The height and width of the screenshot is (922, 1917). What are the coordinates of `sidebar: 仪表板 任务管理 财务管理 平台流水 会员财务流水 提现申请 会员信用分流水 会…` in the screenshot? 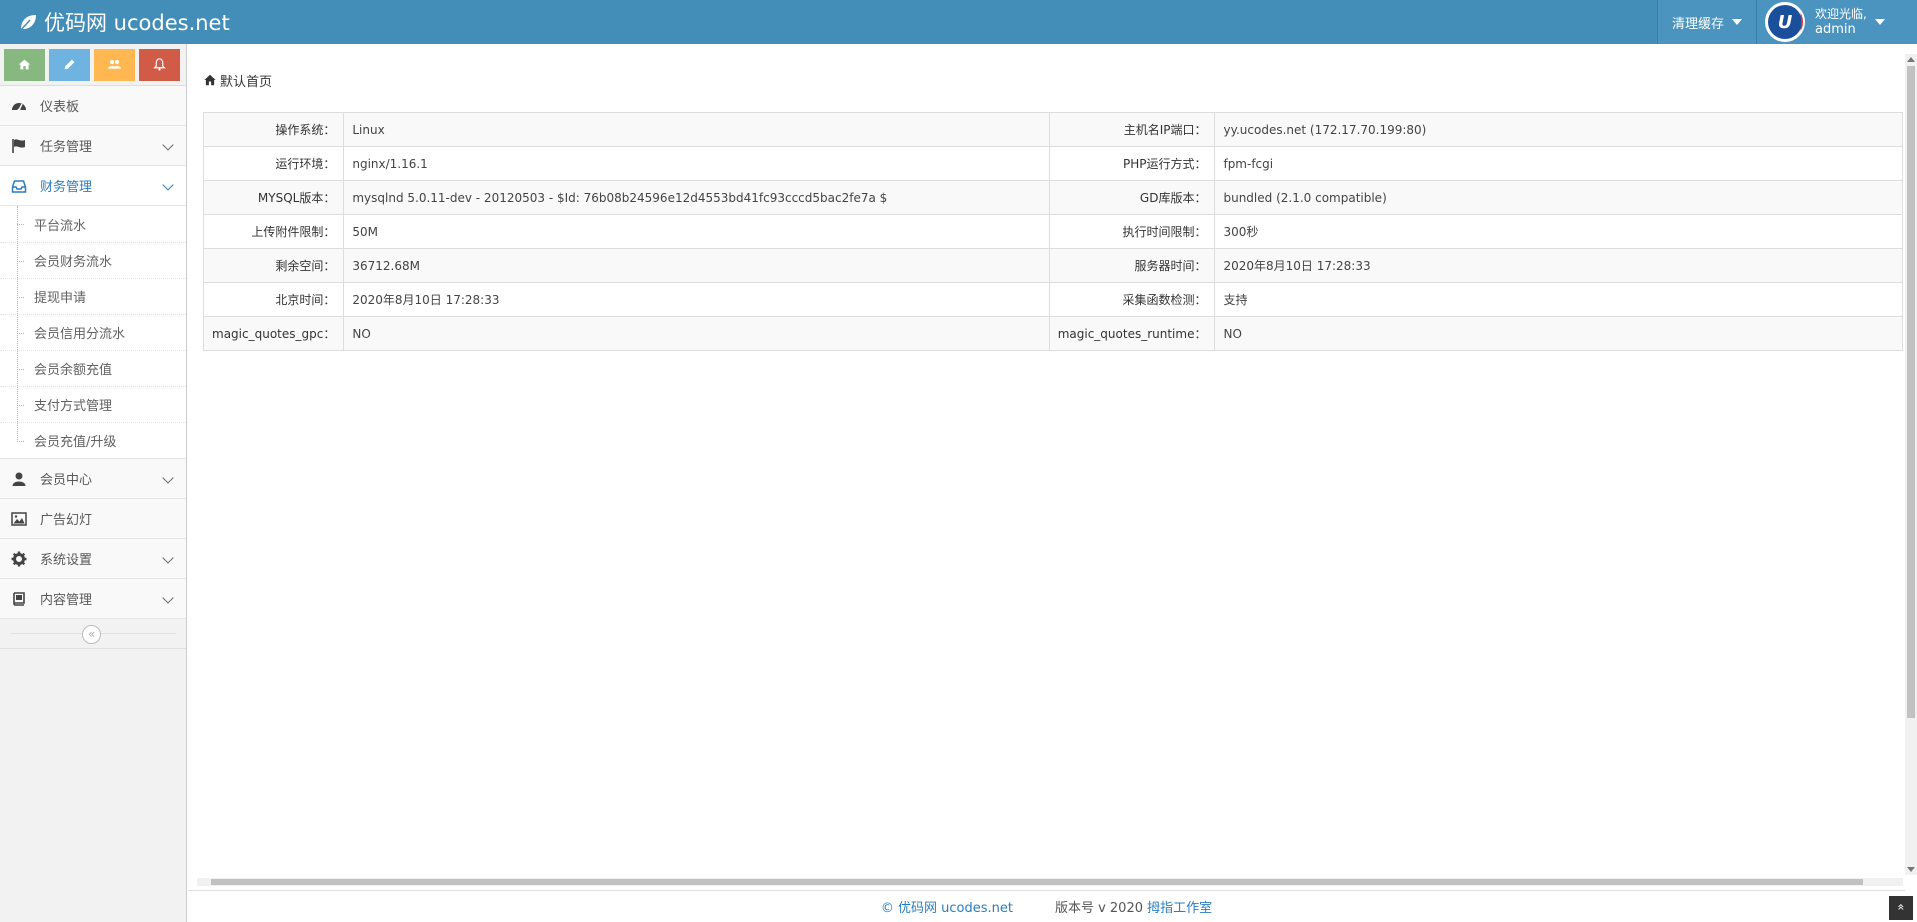 It's located at (93, 483).